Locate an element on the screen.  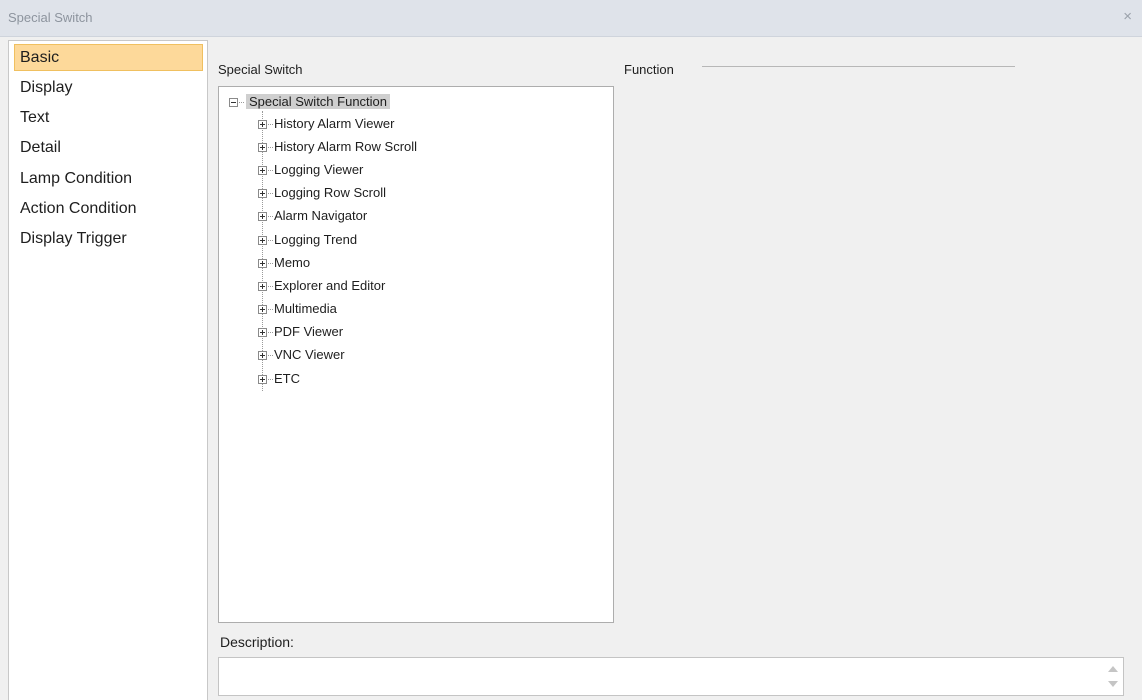
tree-item-etc: ETC is located at coordinates (279, 379).